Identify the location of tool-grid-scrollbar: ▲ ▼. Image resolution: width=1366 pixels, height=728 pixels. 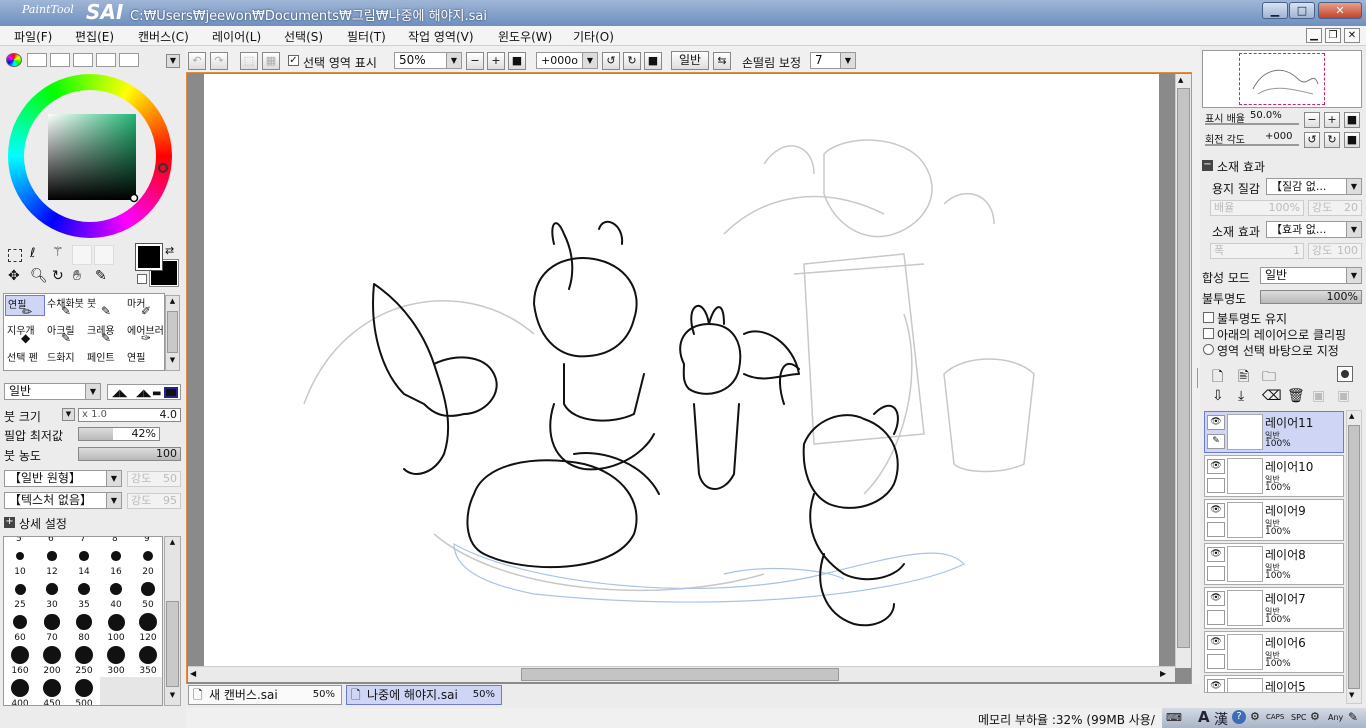
(172, 333).